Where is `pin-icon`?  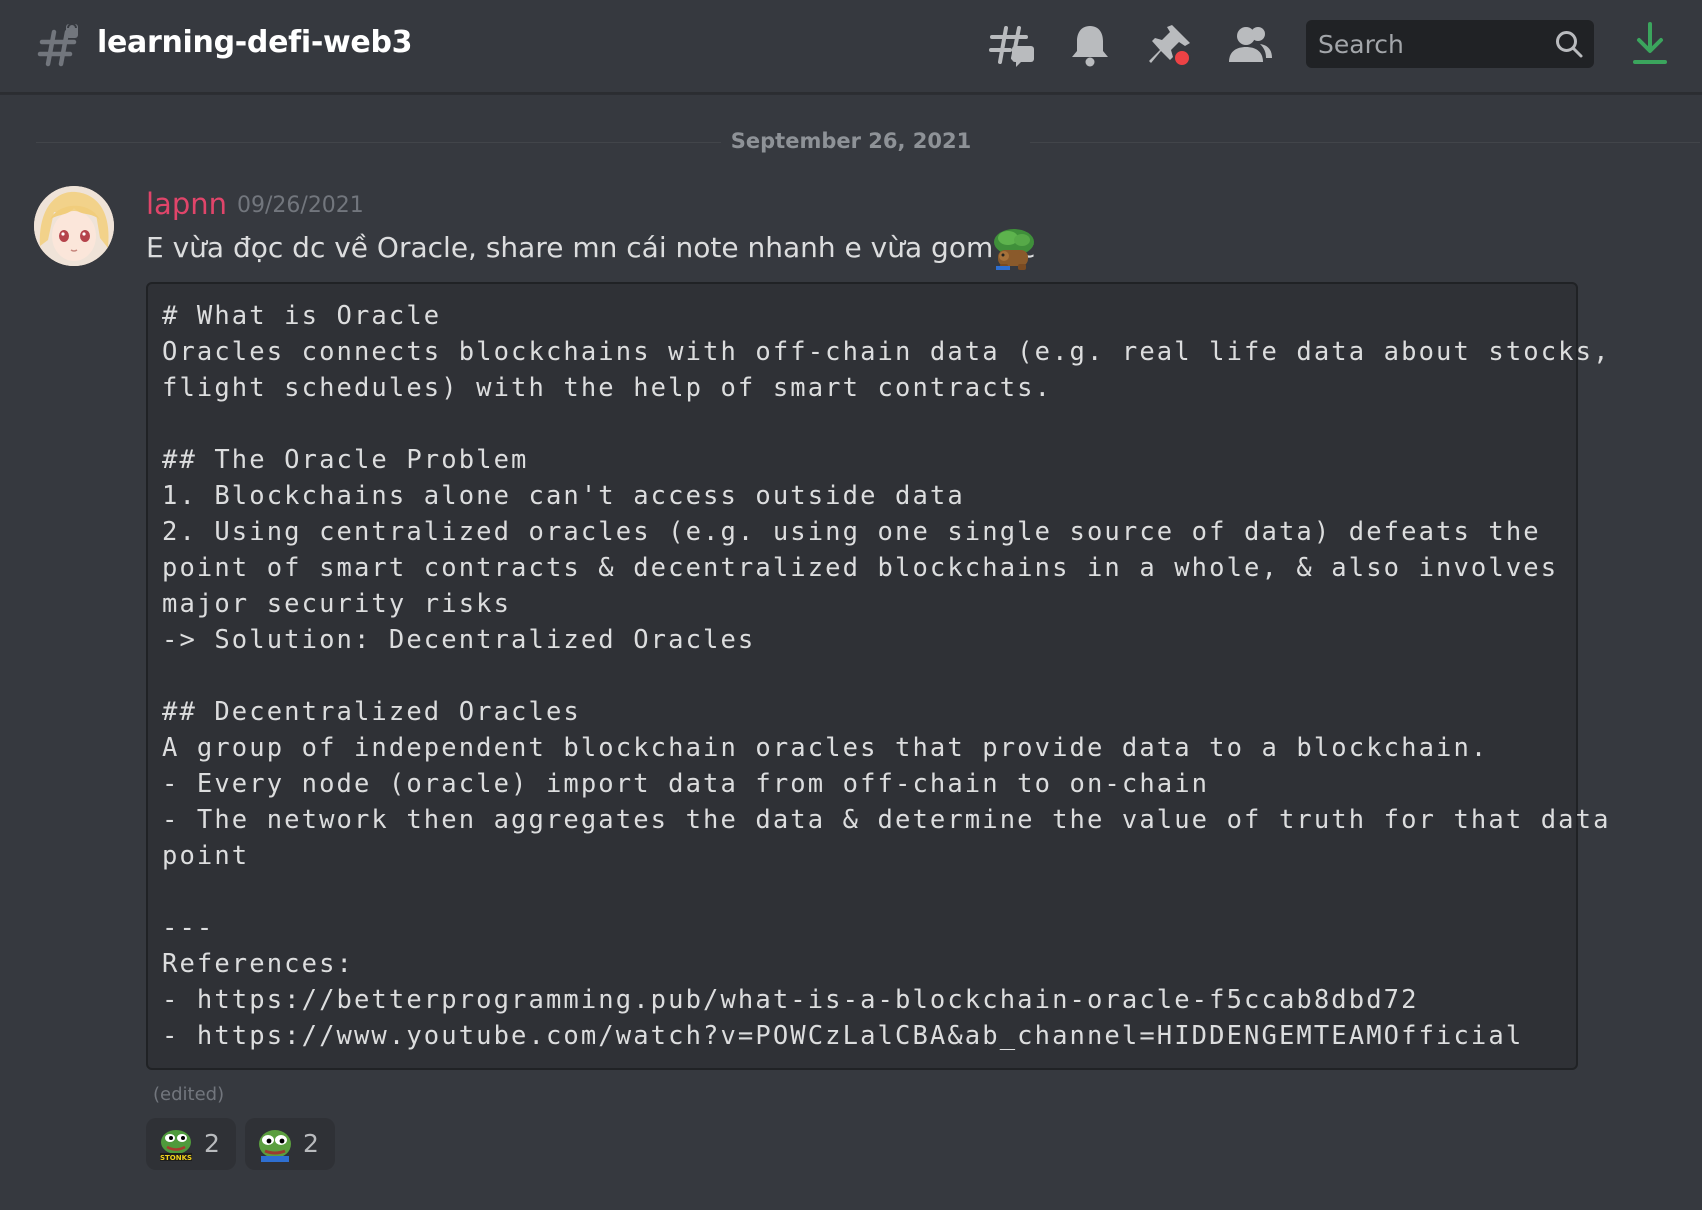
pin-icon is located at coordinates (1170, 46).